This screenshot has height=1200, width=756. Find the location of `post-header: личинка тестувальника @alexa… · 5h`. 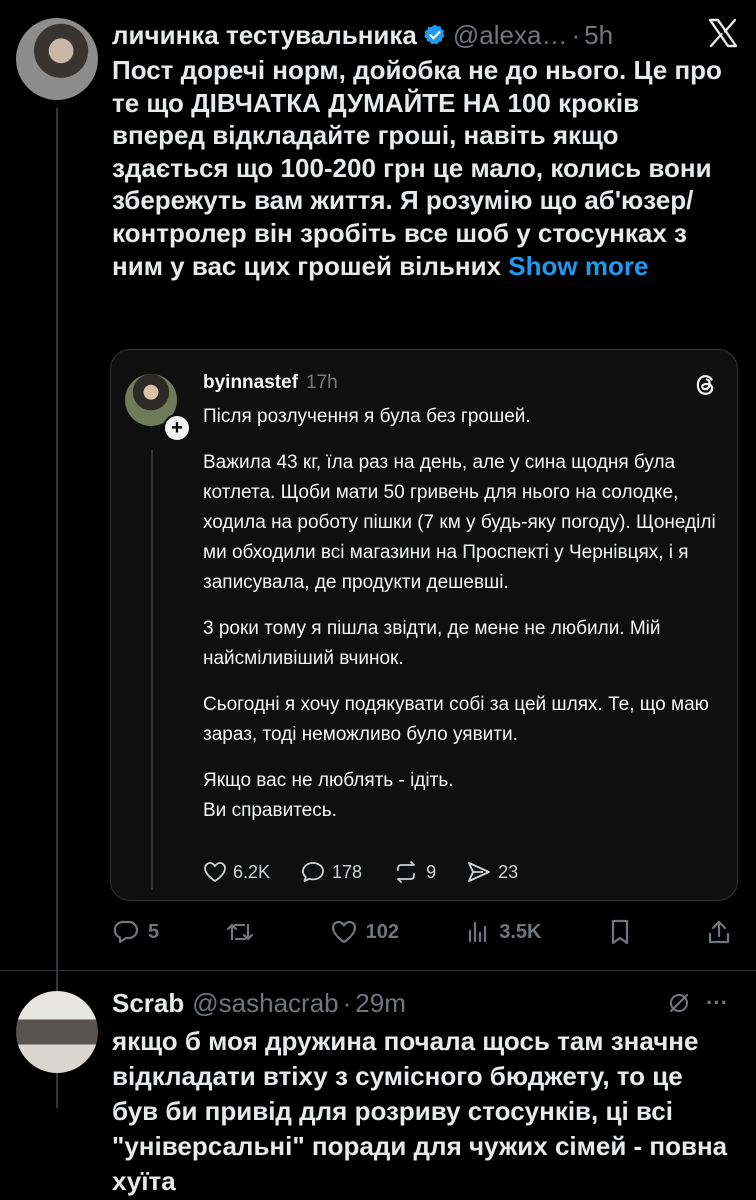

post-header: личинка тестувальника @alexa… · 5h is located at coordinates (362, 35).